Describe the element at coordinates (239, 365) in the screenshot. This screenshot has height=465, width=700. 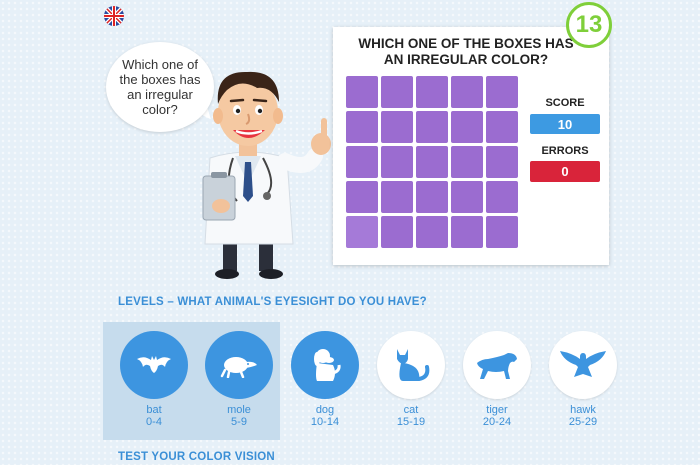
I see `mole-icon` at that location.